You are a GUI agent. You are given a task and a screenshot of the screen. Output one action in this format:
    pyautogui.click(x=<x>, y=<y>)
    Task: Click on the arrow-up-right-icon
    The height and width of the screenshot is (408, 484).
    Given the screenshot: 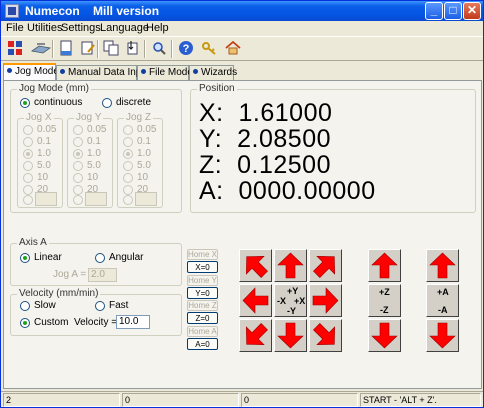 What is the action you would take?
    pyautogui.click(x=324, y=266)
    